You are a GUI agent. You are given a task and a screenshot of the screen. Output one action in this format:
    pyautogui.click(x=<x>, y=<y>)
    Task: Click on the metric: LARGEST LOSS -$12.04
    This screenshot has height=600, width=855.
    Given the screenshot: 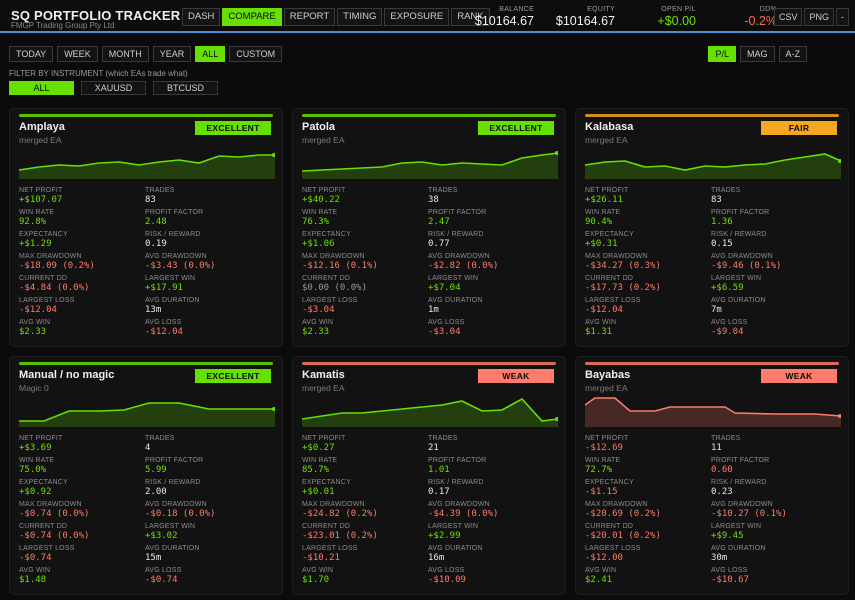 What is the action you would take?
    pyautogui.click(x=648, y=306)
    